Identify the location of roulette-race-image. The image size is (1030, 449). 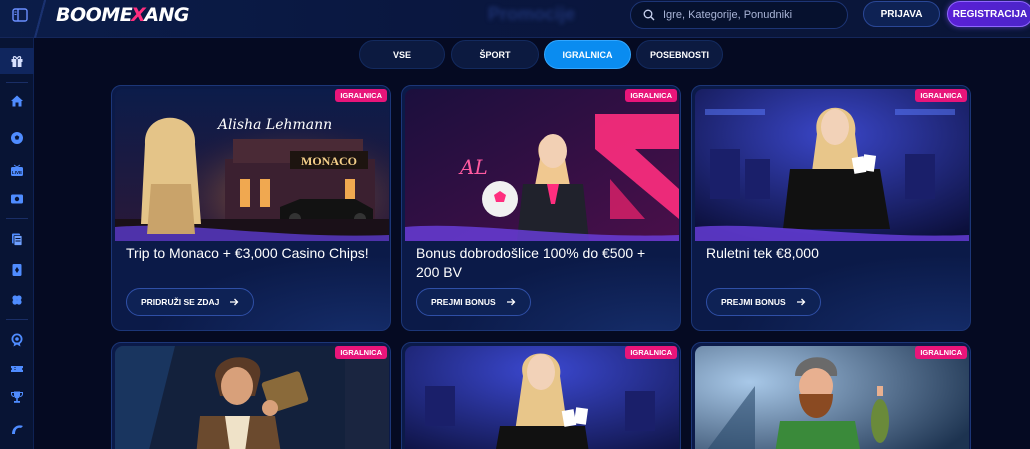
(832, 165).